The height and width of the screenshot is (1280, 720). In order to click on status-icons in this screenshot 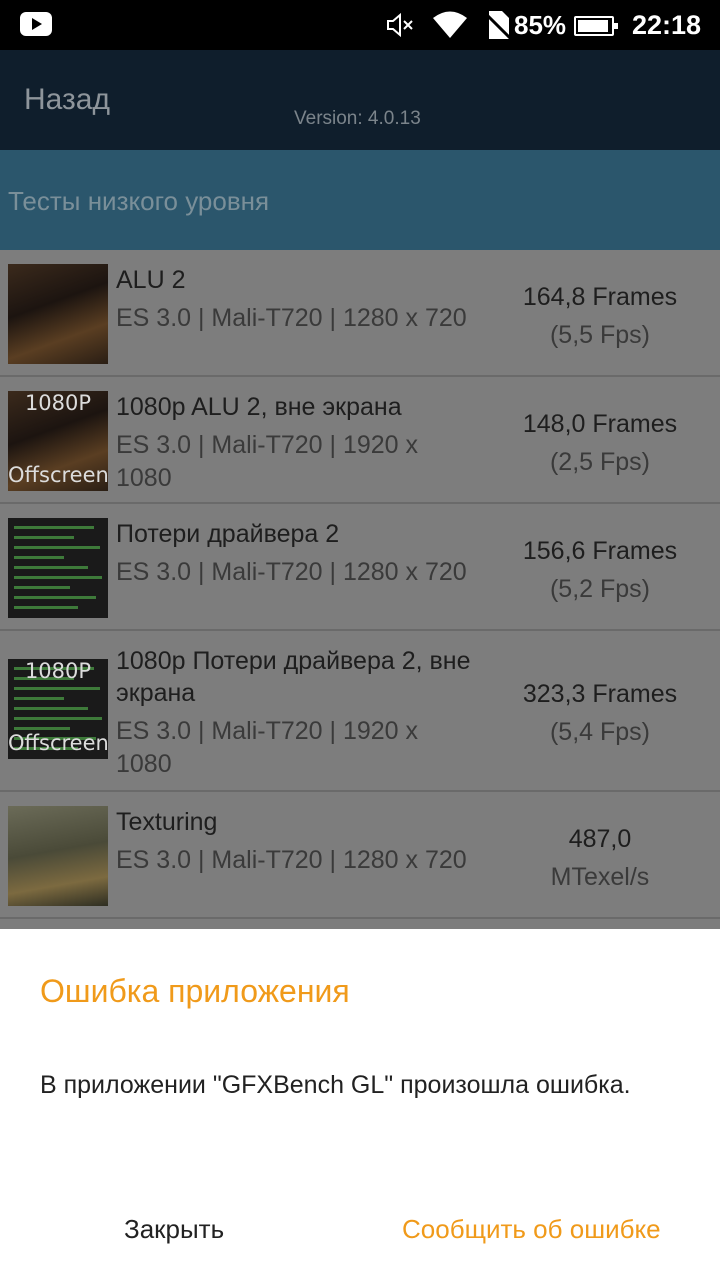, I will do `click(448, 25)`.